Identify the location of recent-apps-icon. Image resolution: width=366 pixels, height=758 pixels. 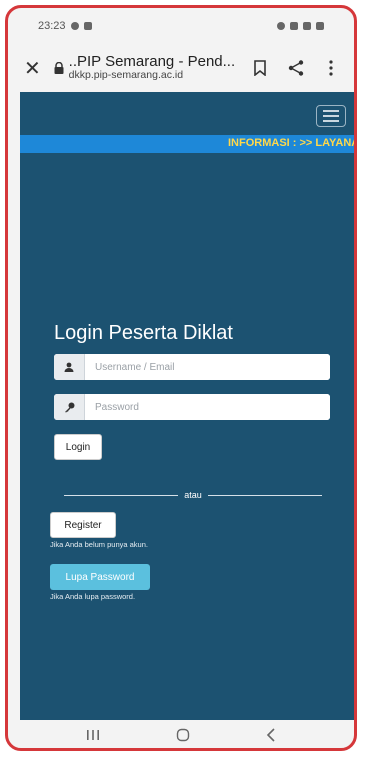
(93, 737).